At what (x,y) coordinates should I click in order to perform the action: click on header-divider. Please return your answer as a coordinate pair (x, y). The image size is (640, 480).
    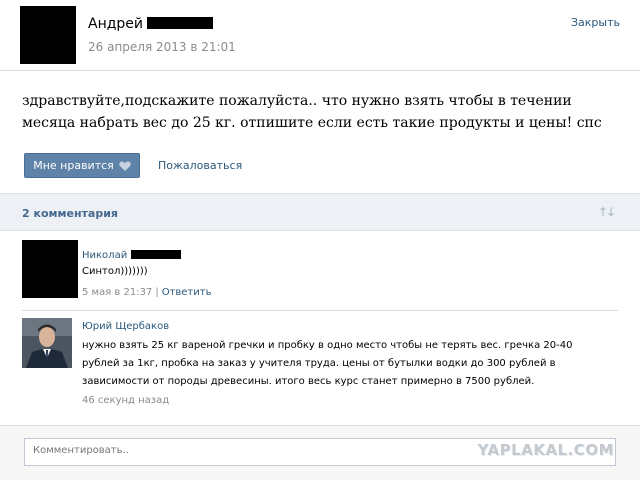
    Looking at the image, I should click on (320, 70).